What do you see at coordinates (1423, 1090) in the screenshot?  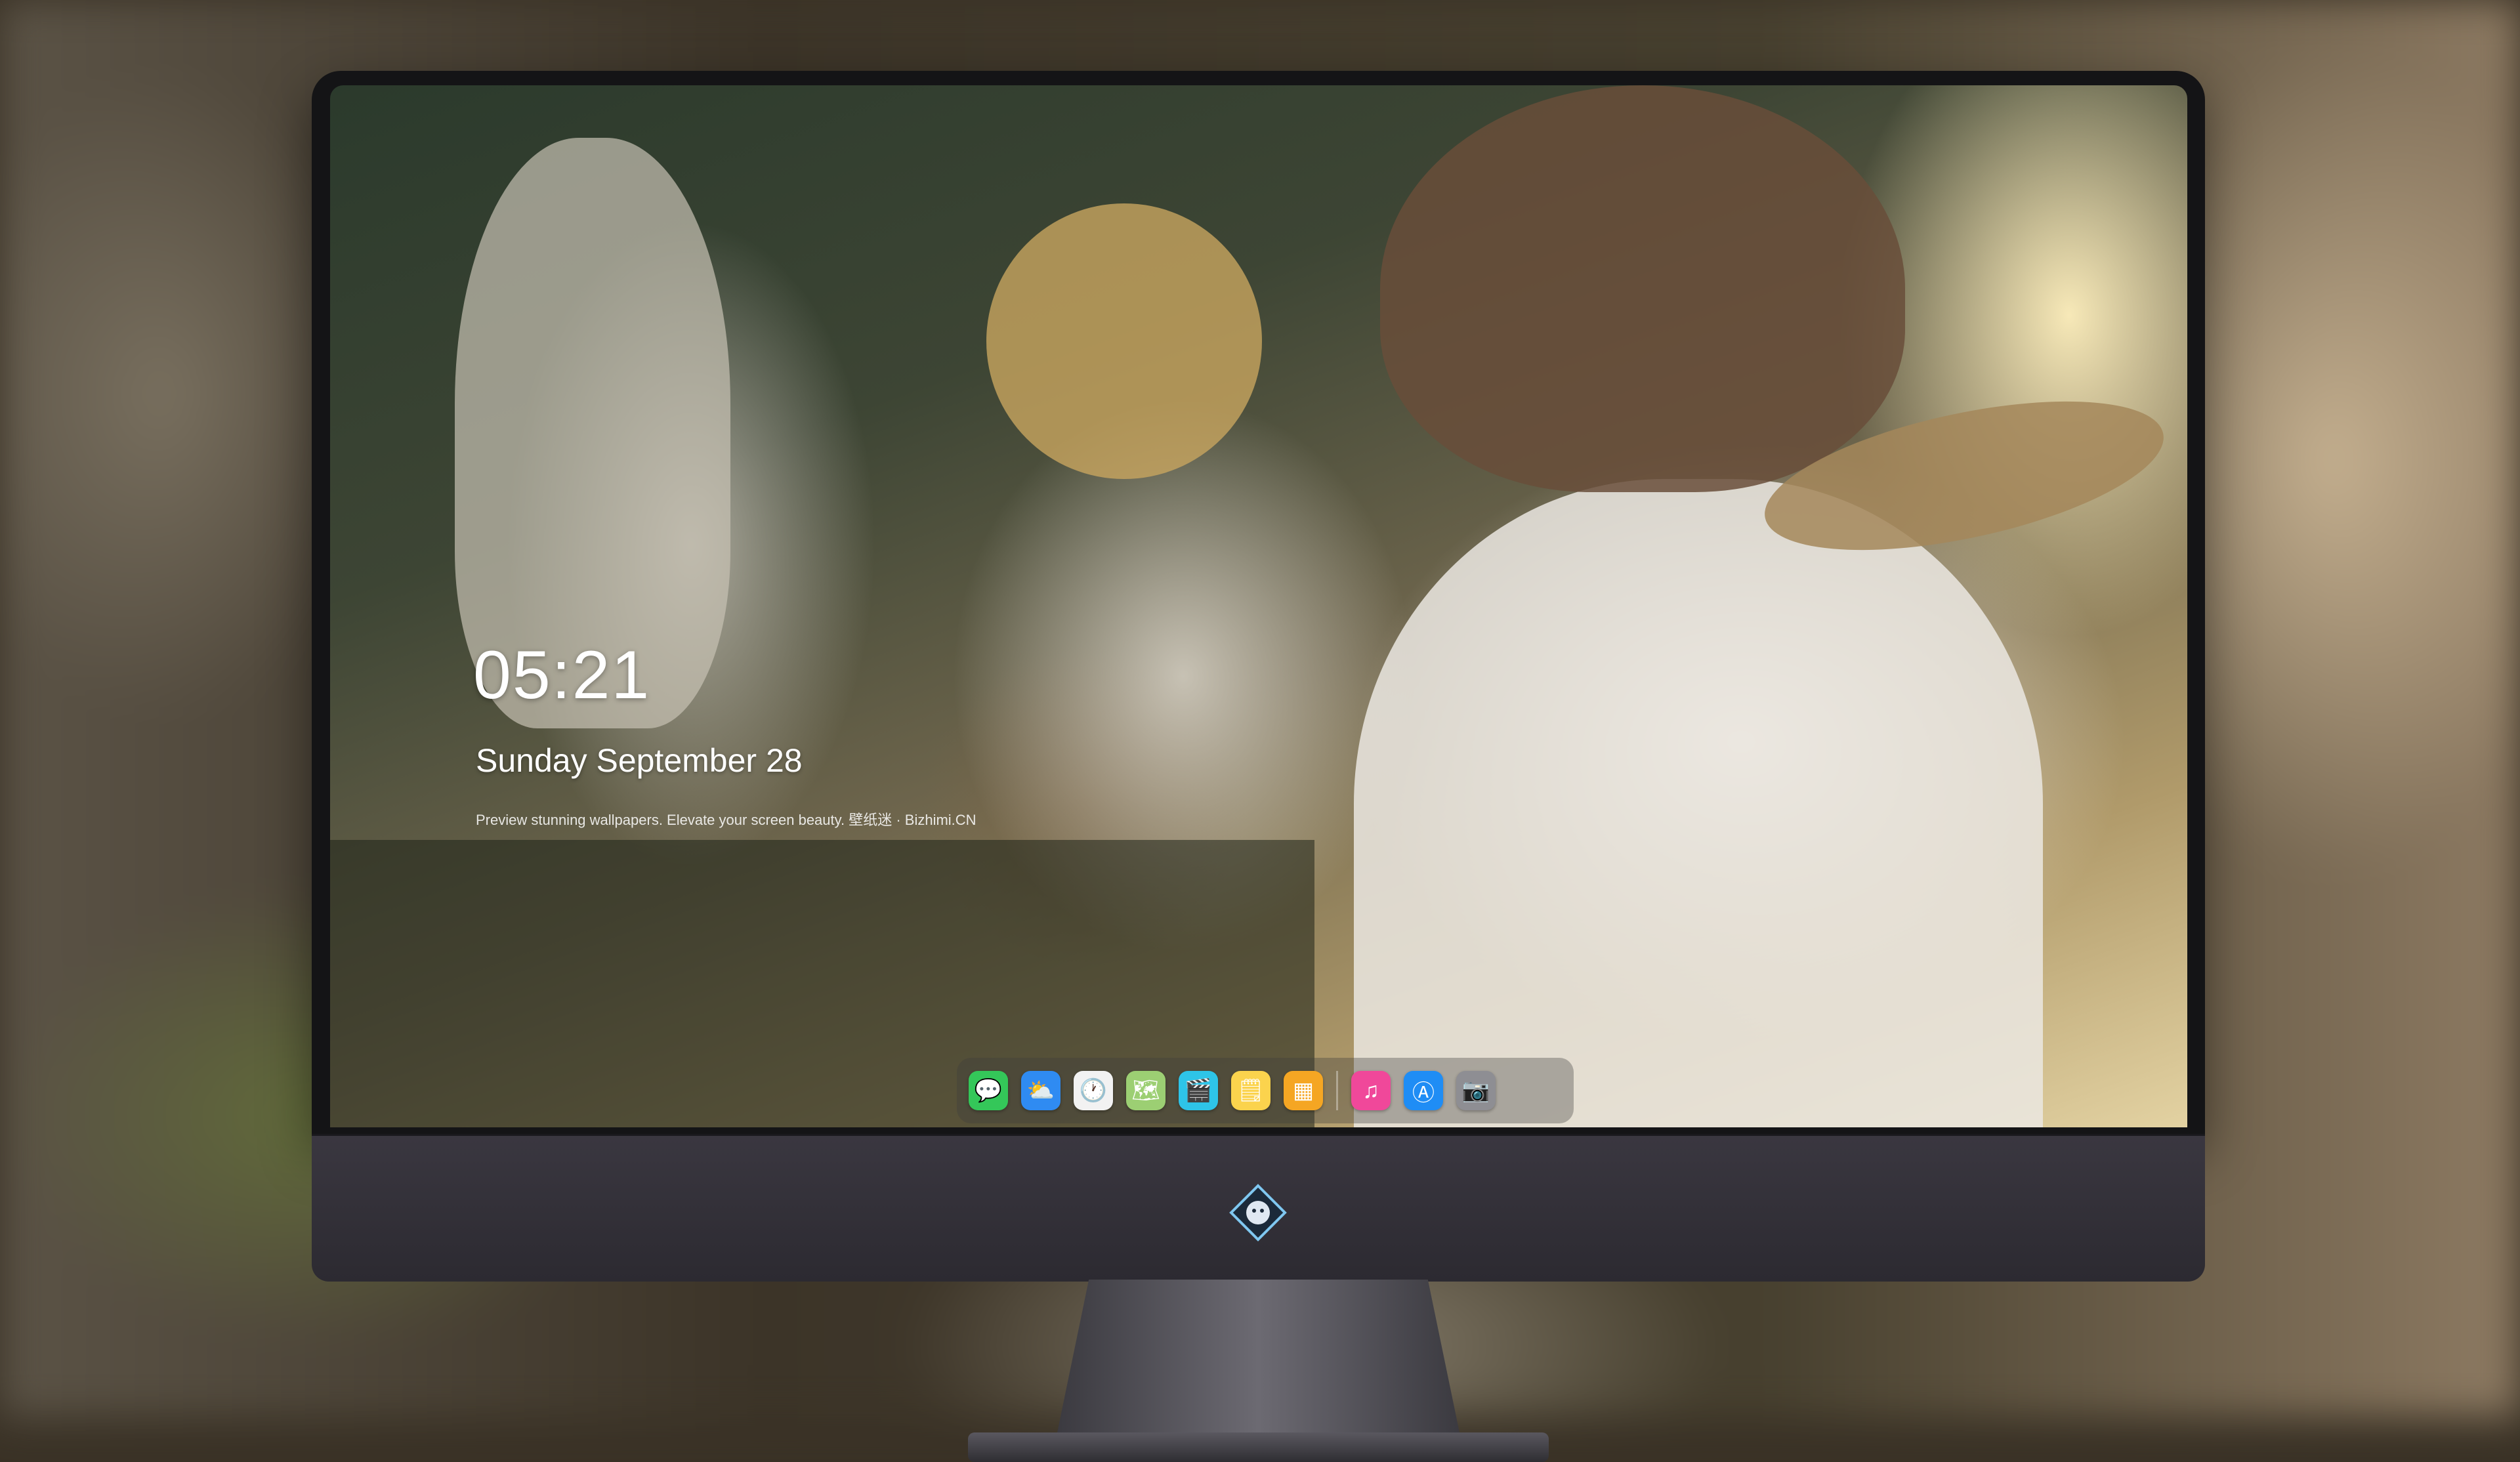 I see `app-store-icon: Ⓐ` at bounding box center [1423, 1090].